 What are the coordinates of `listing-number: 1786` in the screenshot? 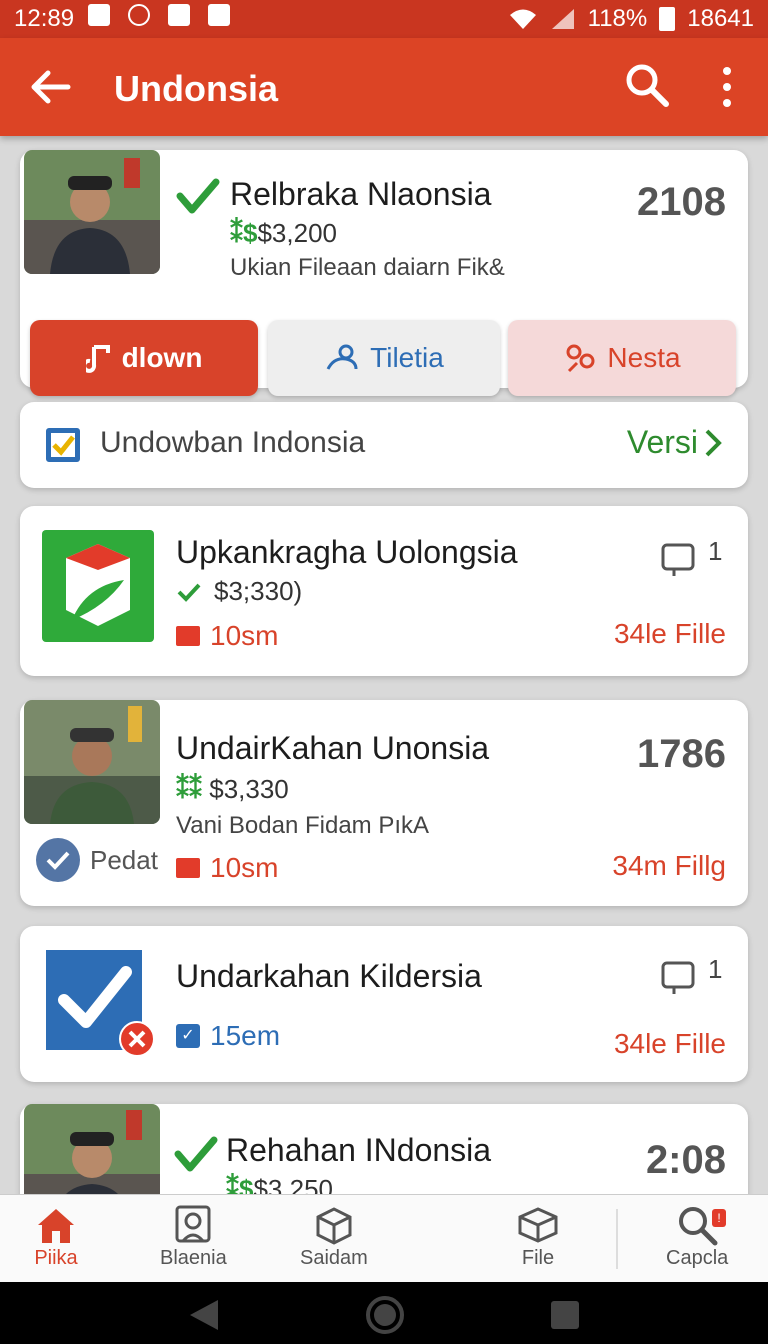 It's located at (681, 754).